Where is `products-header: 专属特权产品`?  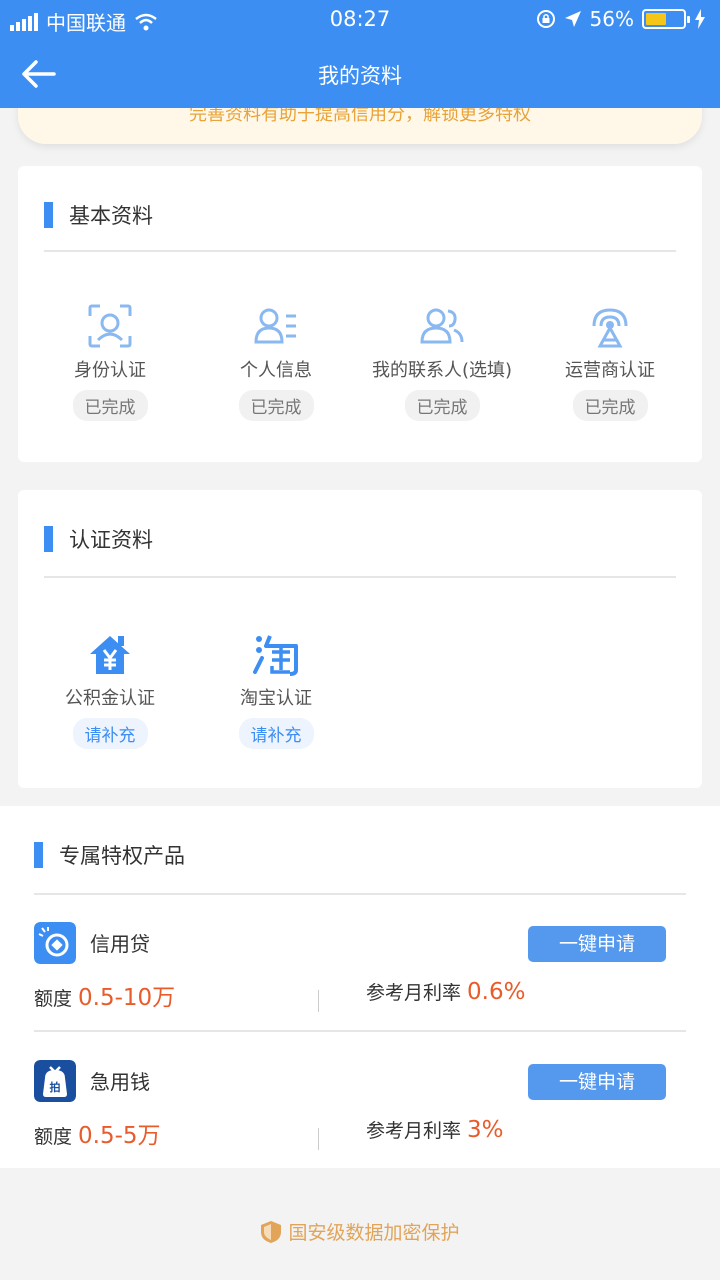
products-header: 专属特权产品 is located at coordinates (109, 855).